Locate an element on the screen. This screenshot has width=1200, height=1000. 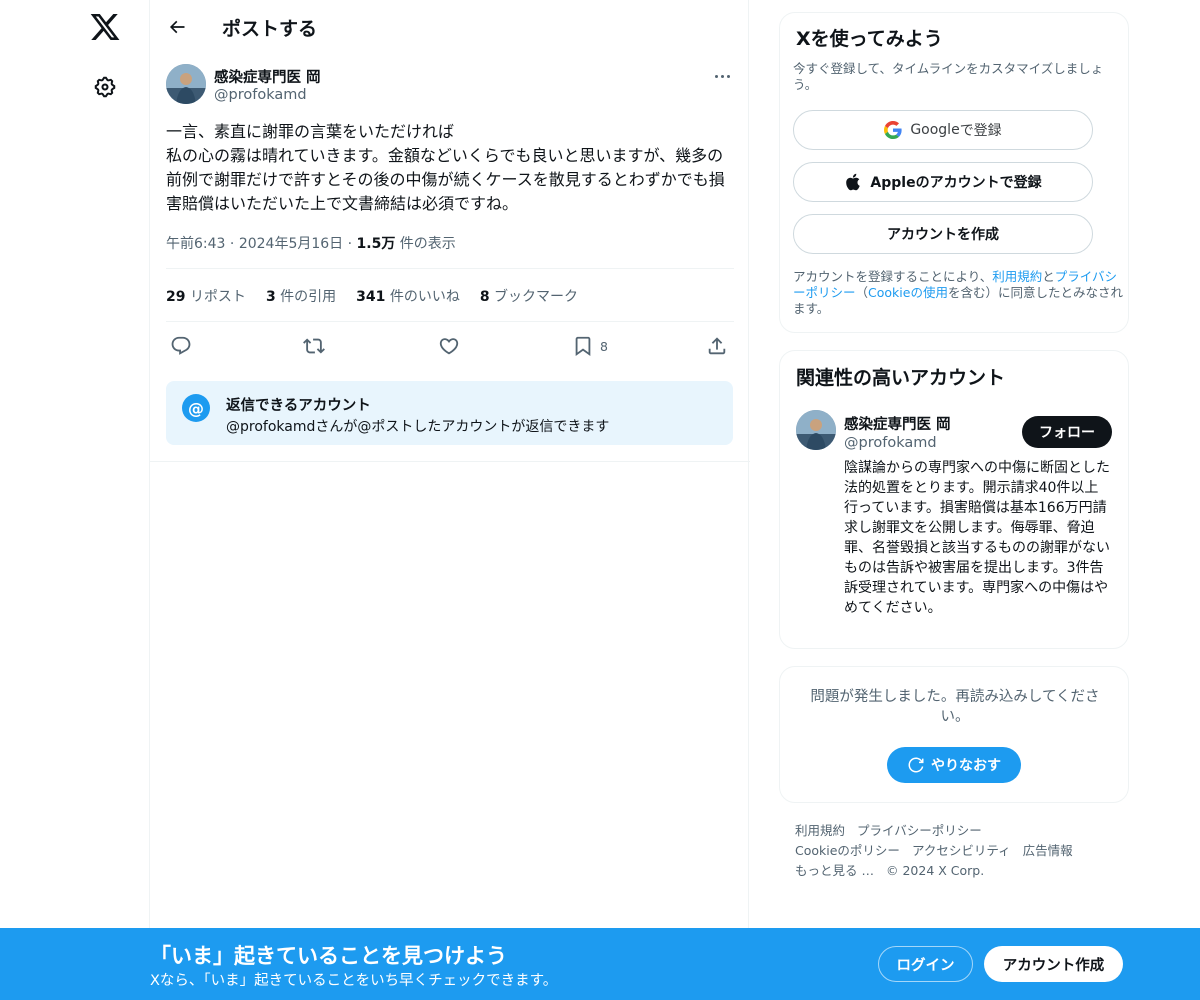
apple-signup-button: Appleのアカウントで登録 is located at coordinates (943, 182).